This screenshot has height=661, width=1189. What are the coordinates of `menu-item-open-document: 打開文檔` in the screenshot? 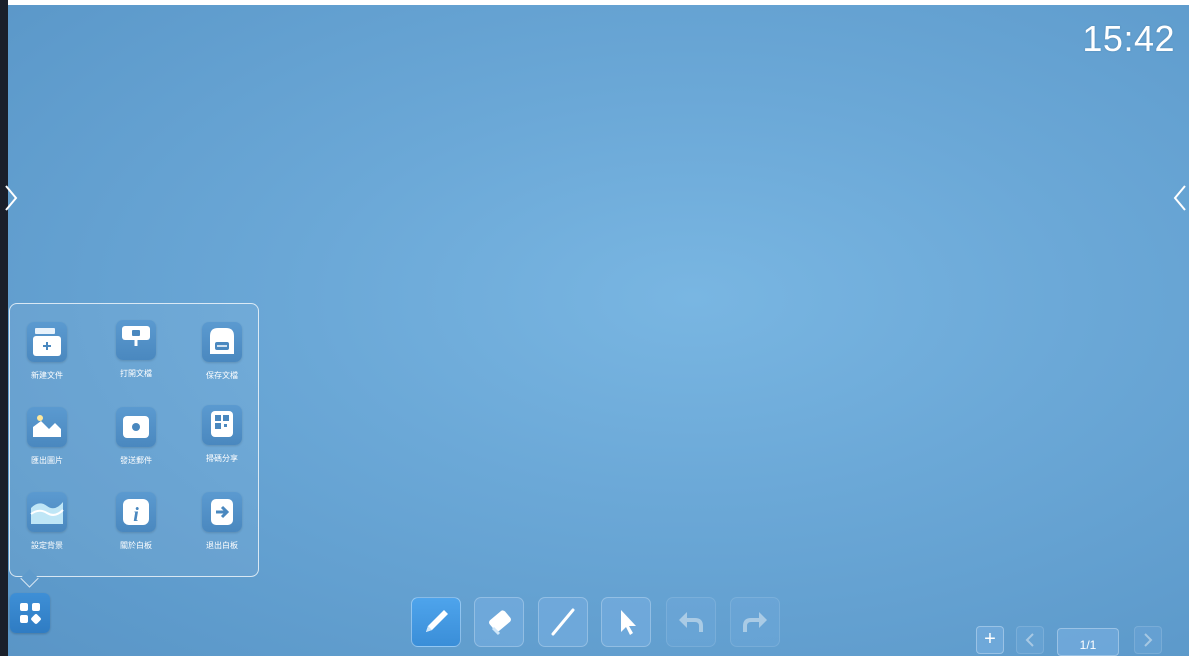 It's located at (136, 349).